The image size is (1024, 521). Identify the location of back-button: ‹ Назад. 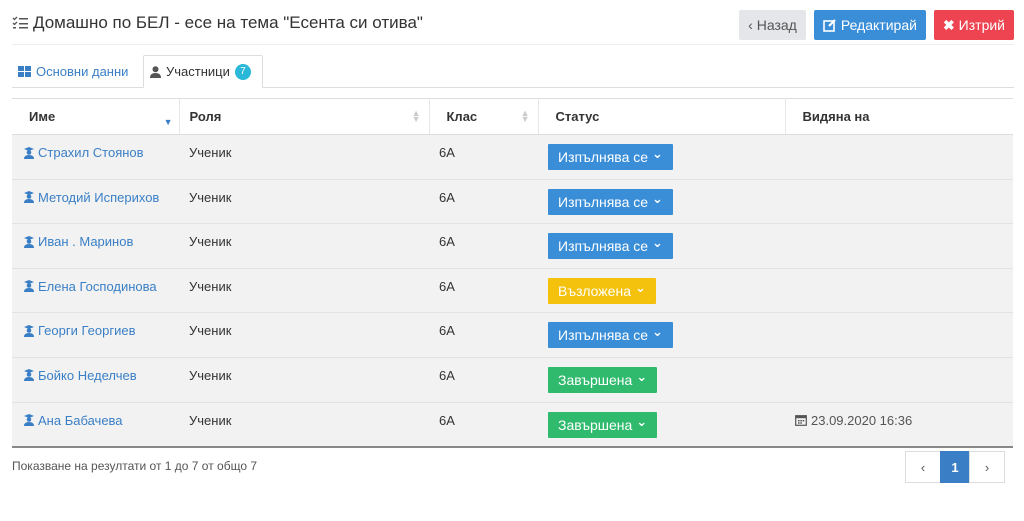
(772, 25).